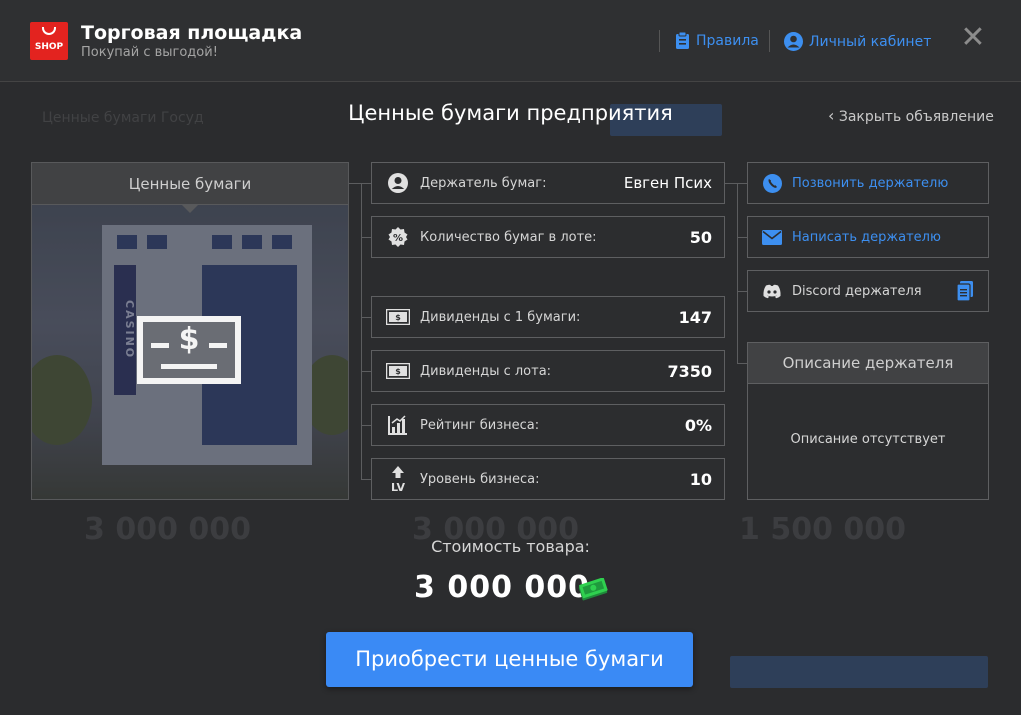  I want to click on message-holder-button: Написать держателю, so click(868, 237).